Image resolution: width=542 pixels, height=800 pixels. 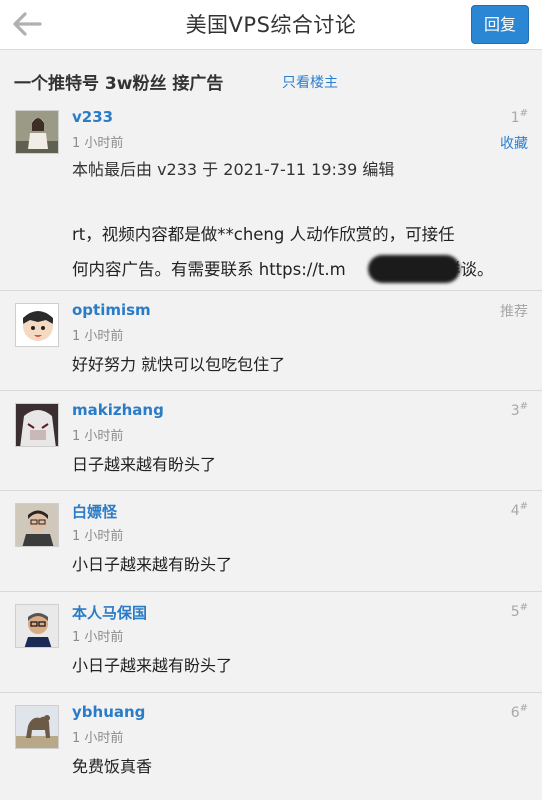 I want to click on recommend-label: 推荐, so click(x=514, y=311).